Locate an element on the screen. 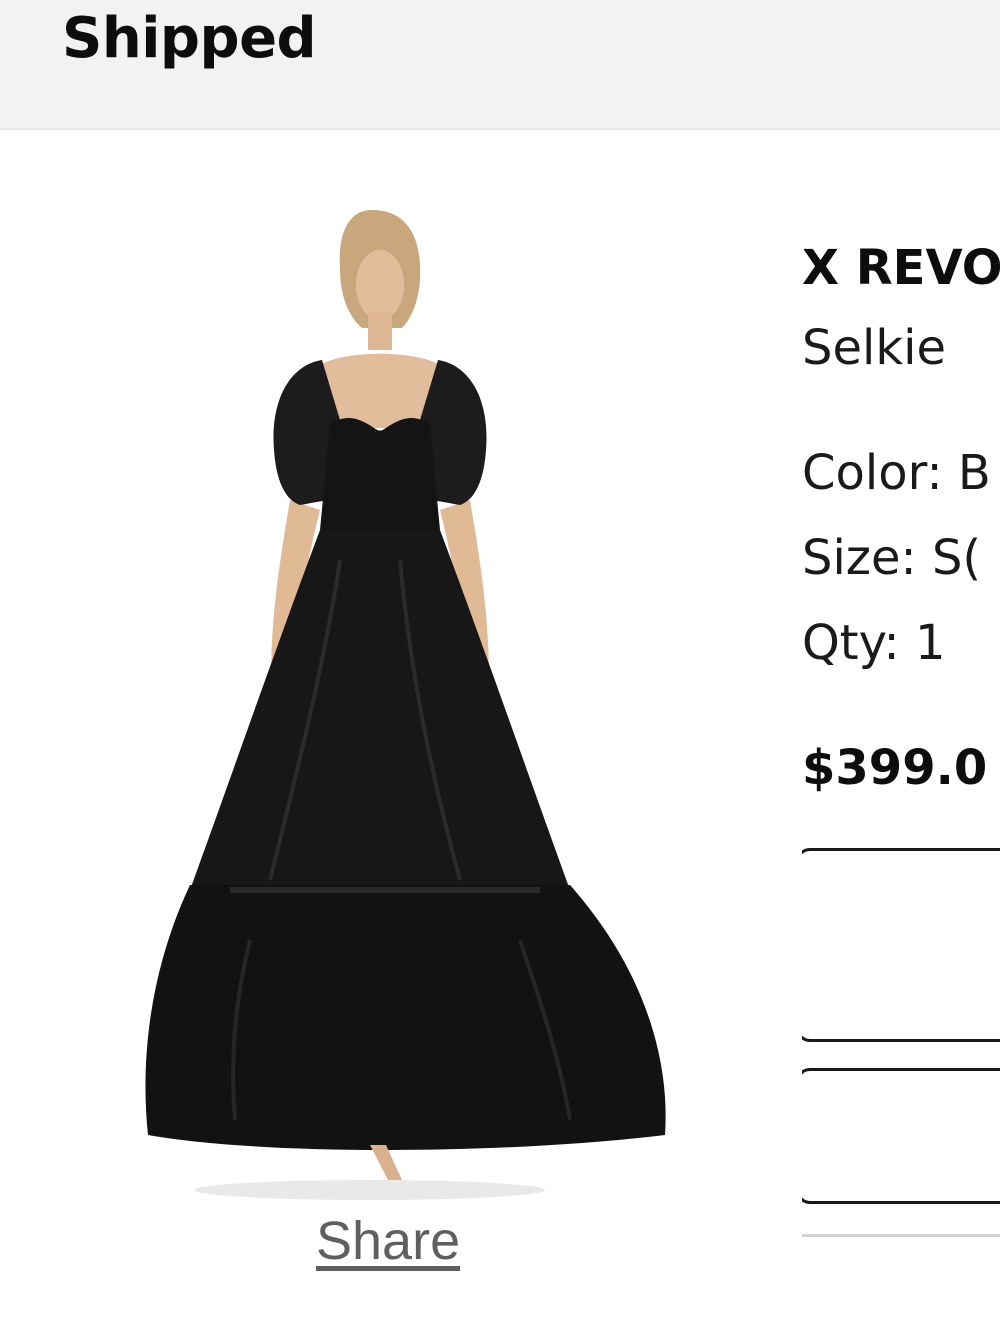 This screenshot has width=1000, height=1333. product-price: $399.0 is located at coordinates (895, 768).